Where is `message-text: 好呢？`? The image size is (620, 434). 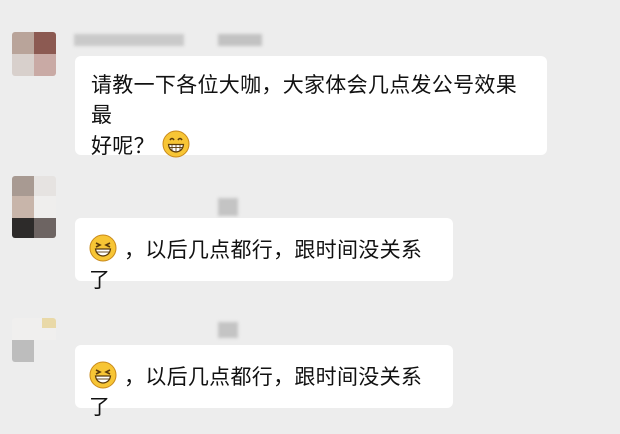
message-text: 好呢？ is located at coordinates (123, 146).